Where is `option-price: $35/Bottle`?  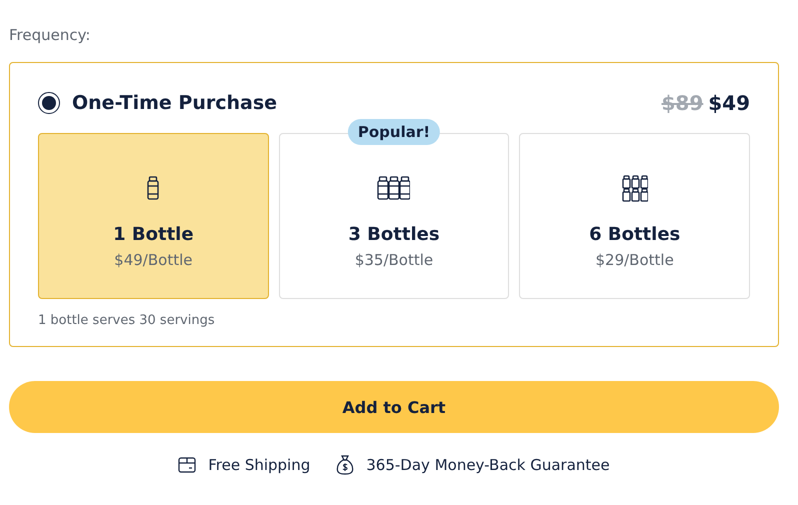
option-price: $35/Bottle is located at coordinates (394, 260).